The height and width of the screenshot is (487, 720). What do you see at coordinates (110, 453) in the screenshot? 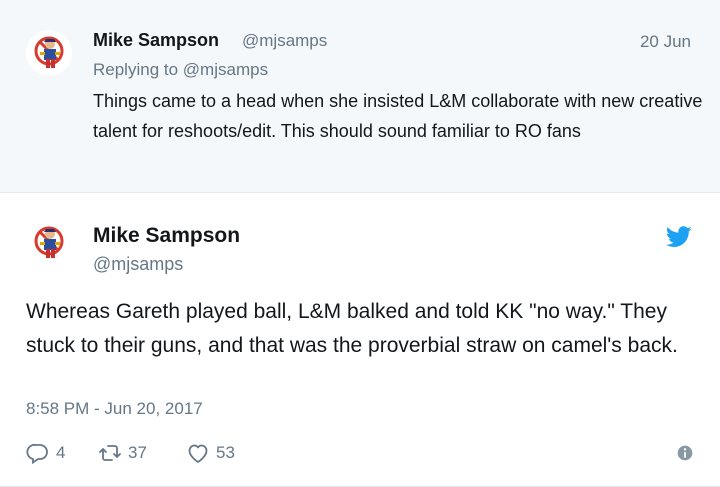
I see `retweet-icon` at bounding box center [110, 453].